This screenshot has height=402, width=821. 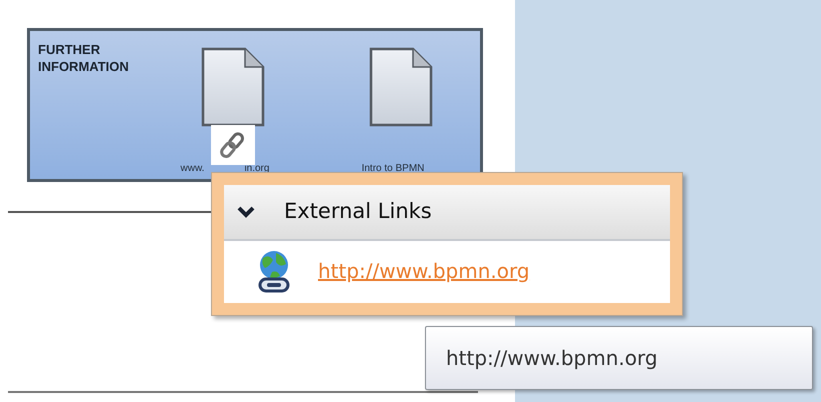 I want to click on group-title: FURTHER INFORMATION, so click(x=84, y=58).